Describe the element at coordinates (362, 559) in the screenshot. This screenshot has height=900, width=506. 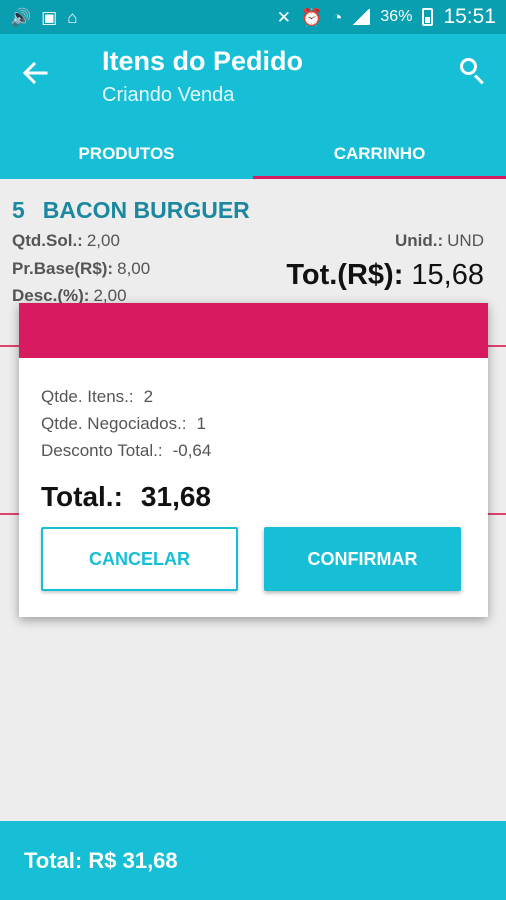
I see `confirm-button: CONFIRMAR` at that location.